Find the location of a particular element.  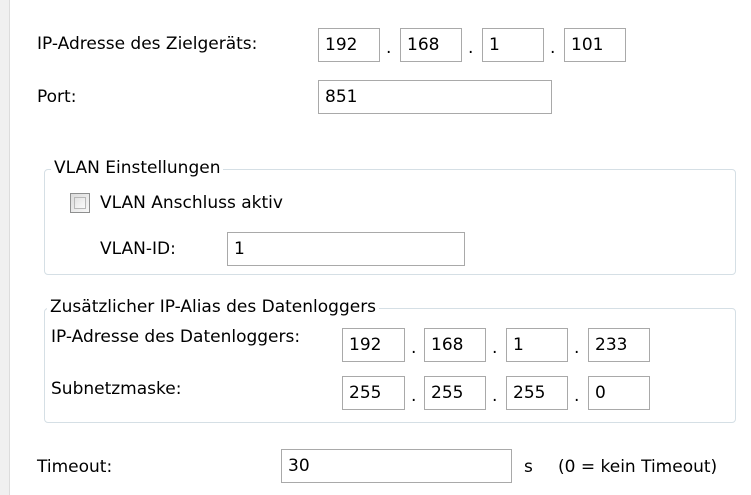

timeout-input: 30 is located at coordinates (396, 466).